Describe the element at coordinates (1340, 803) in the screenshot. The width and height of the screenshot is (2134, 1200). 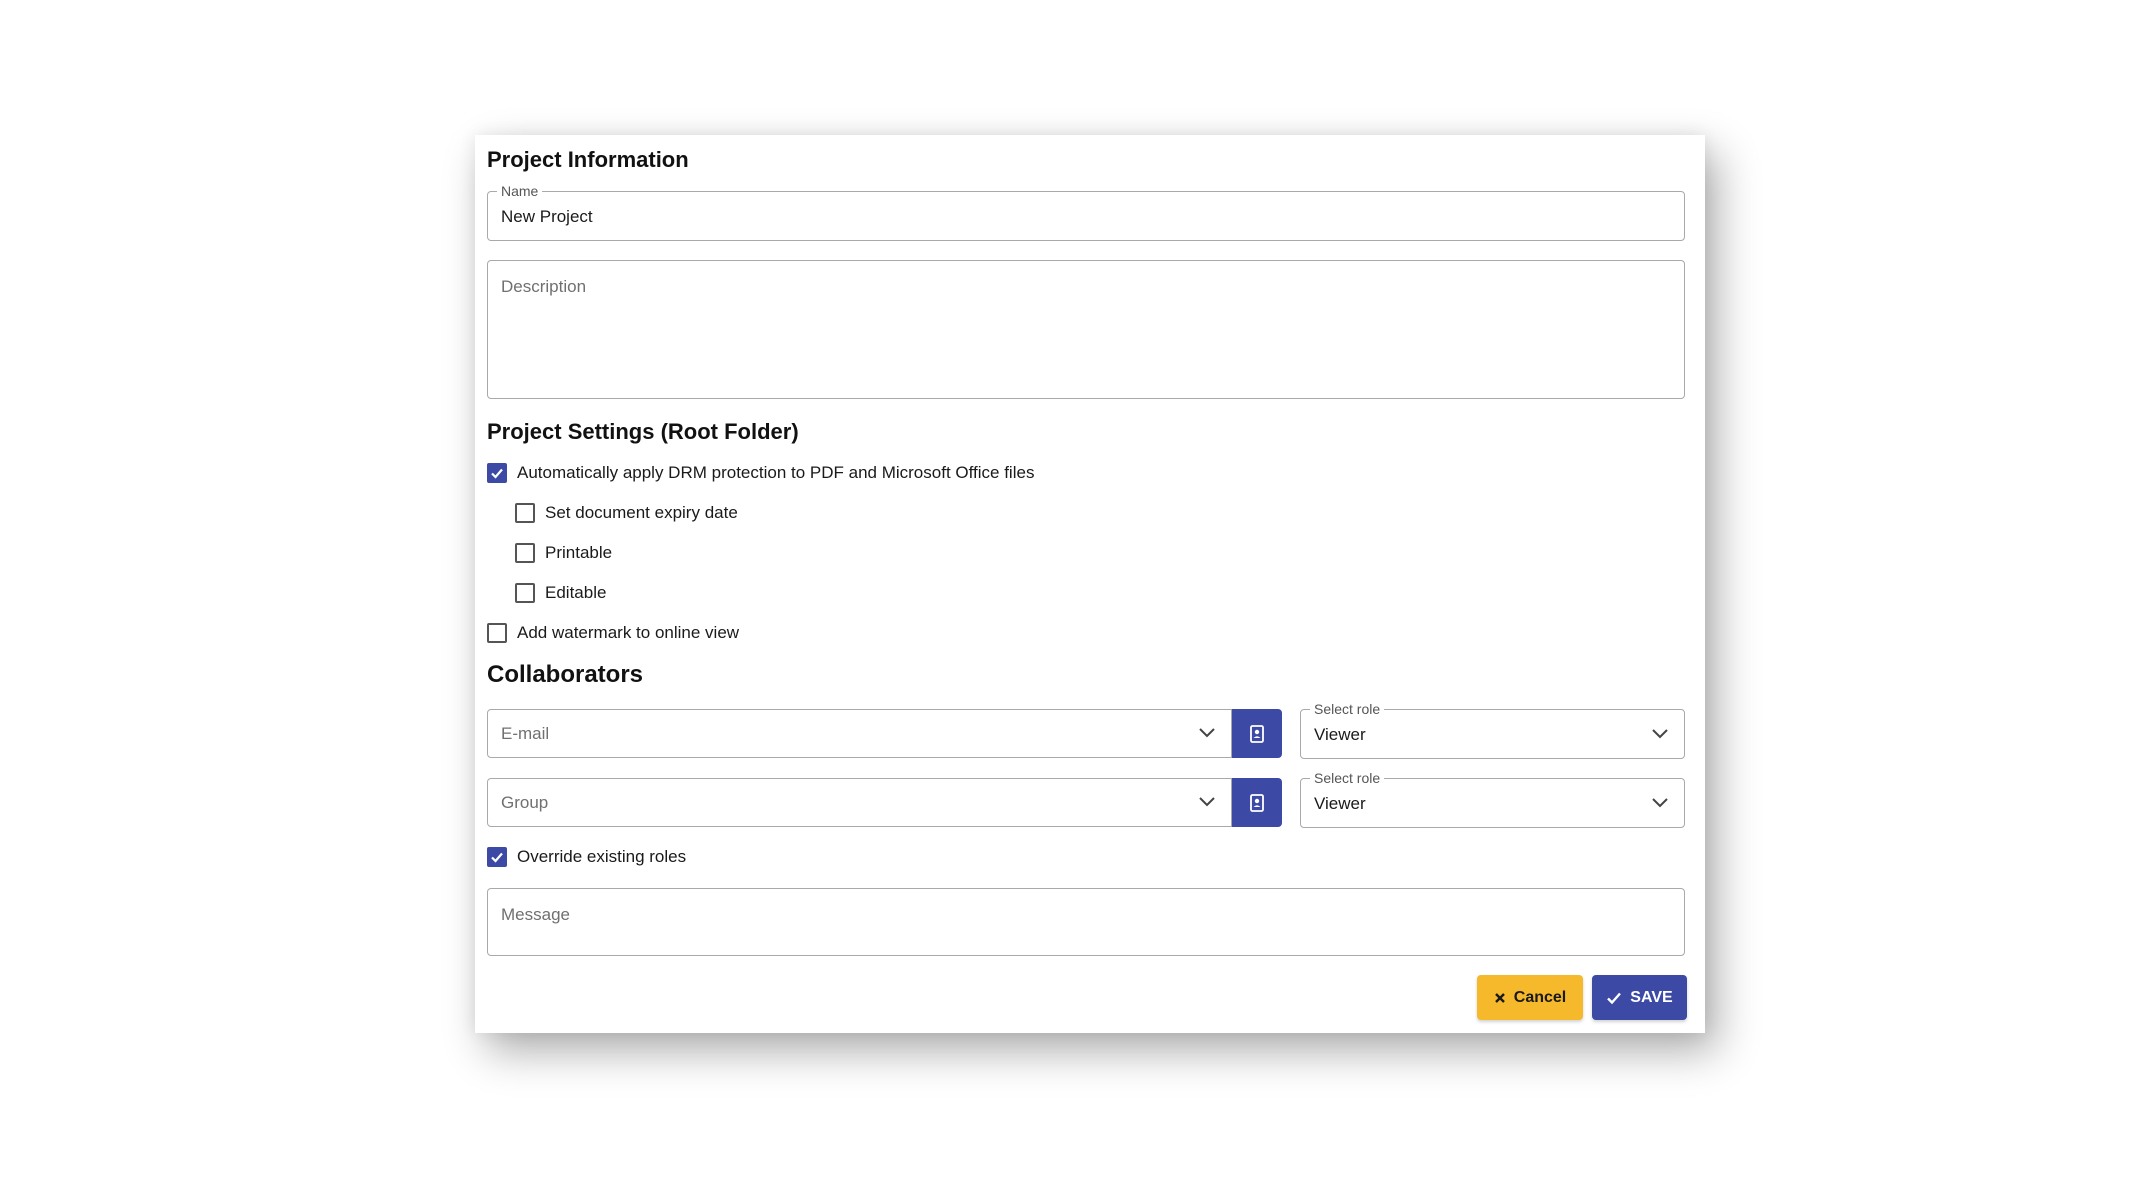
I see `group-role-value: Viewer` at that location.